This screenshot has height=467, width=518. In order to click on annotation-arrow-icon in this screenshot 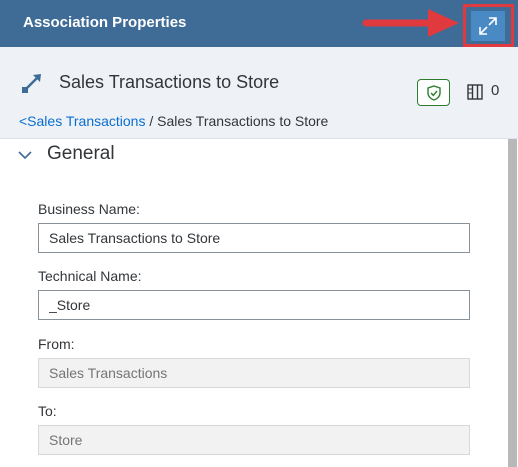, I will do `click(410, 23)`.